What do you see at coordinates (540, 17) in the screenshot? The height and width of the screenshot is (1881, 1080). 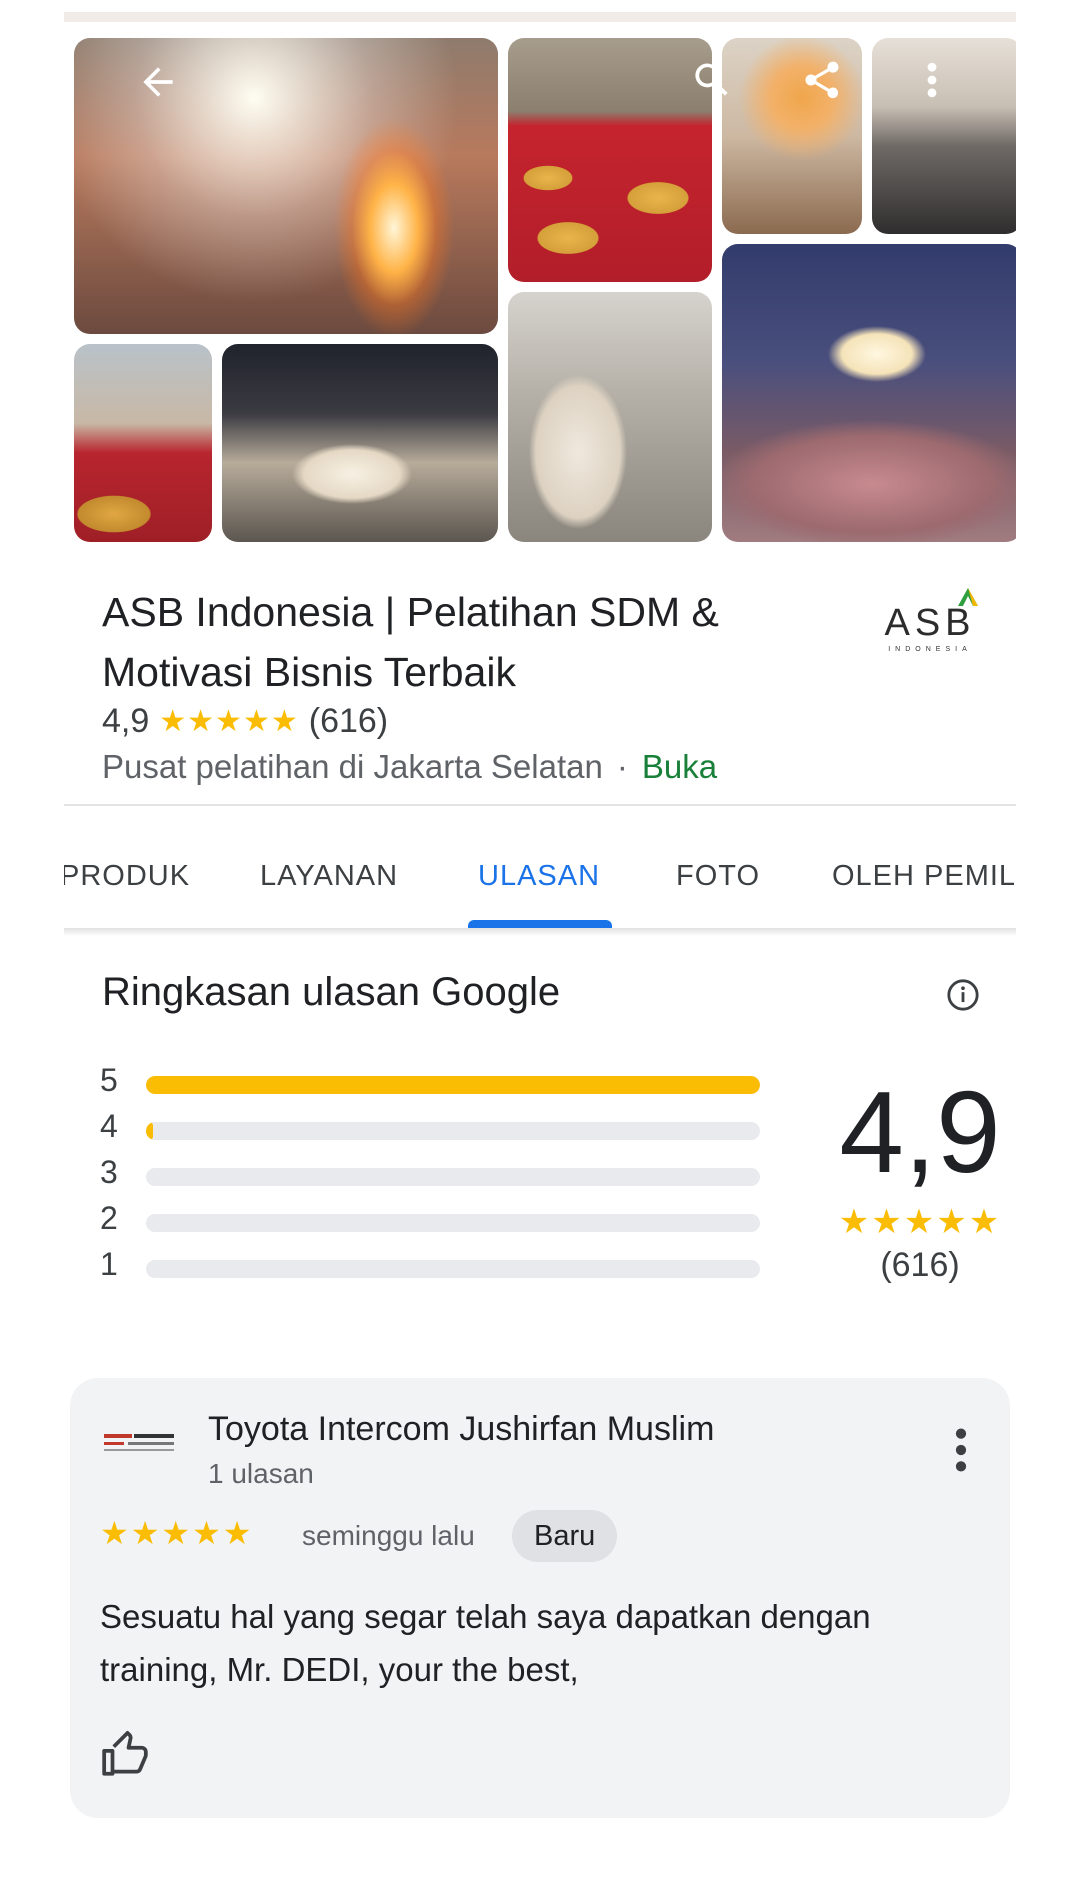 I see `top-edge` at bounding box center [540, 17].